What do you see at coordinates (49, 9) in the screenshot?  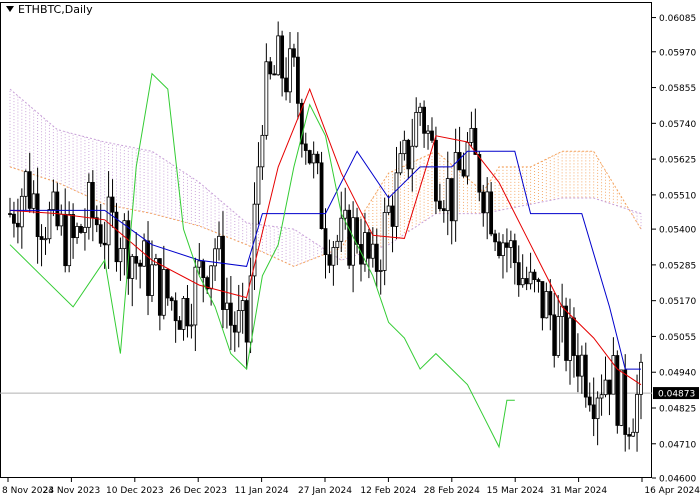 I see `chart-title: ETHBTC,Daily` at bounding box center [49, 9].